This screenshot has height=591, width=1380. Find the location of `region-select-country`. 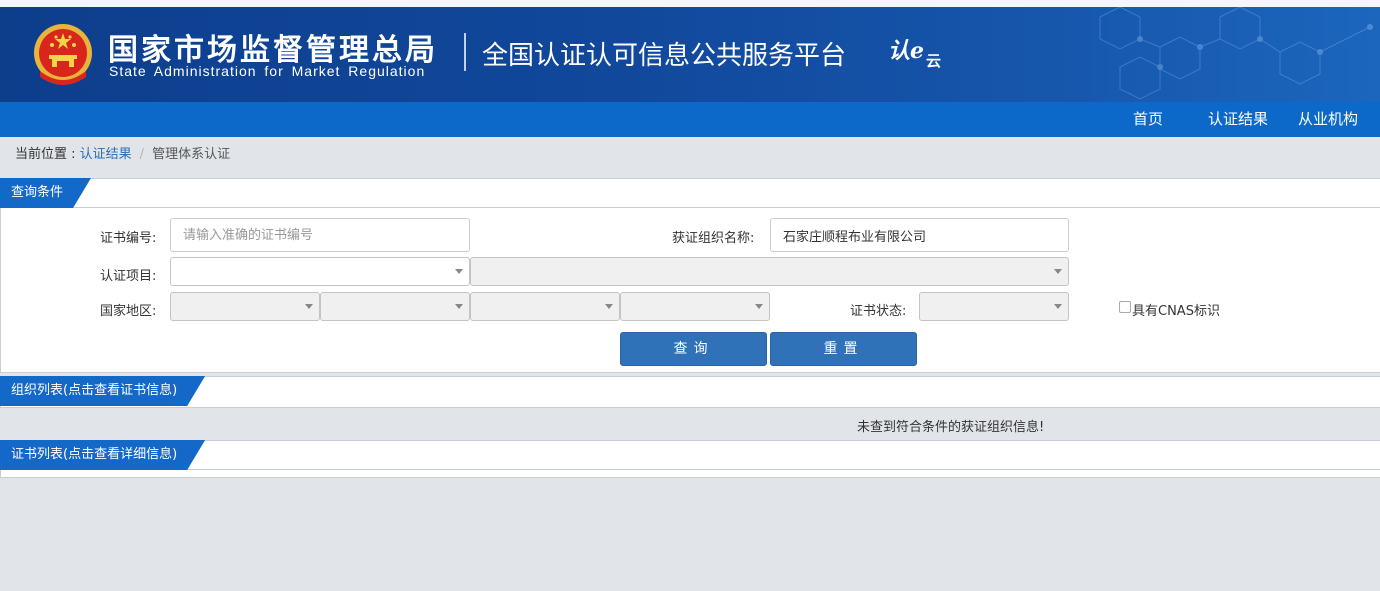

region-select-country is located at coordinates (245, 306).